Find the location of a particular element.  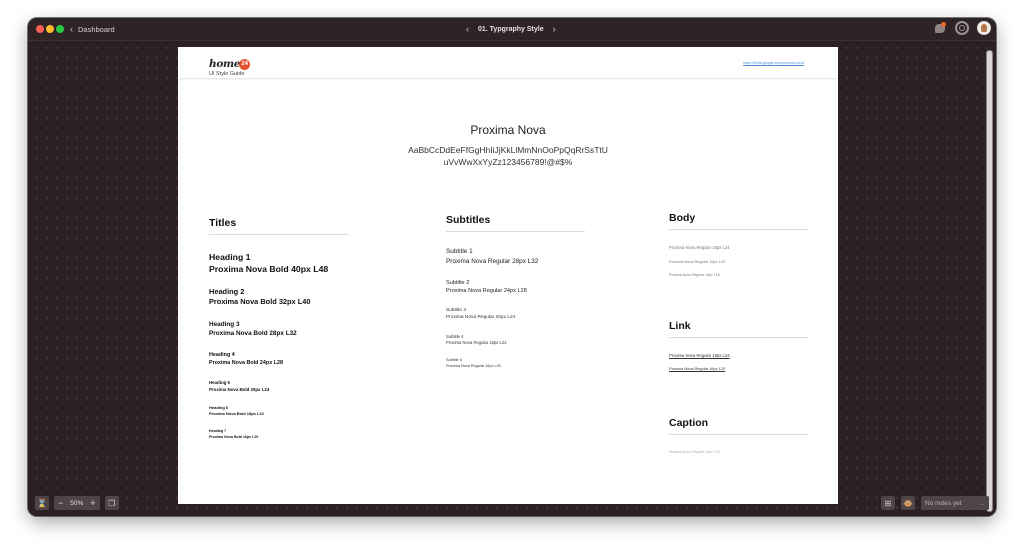

heading-spec-item: Heading 5 Proxima Nova Bold 20px L24 is located at coordinates (279, 386).